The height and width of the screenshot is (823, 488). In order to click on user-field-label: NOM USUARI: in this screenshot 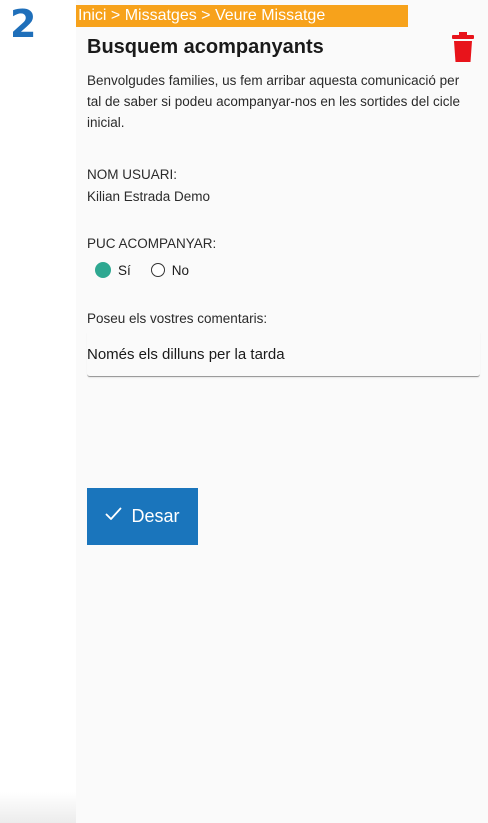, I will do `click(132, 174)`.